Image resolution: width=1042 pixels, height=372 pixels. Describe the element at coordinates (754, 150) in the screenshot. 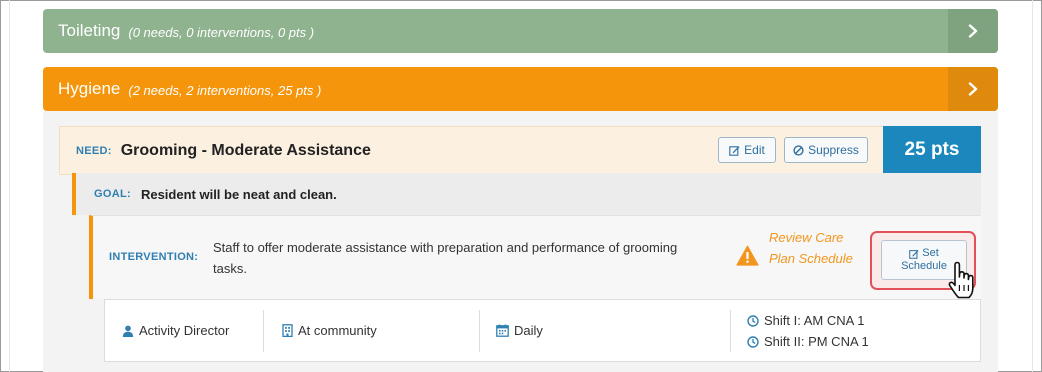

I see `edit-label: Edit` at that location.